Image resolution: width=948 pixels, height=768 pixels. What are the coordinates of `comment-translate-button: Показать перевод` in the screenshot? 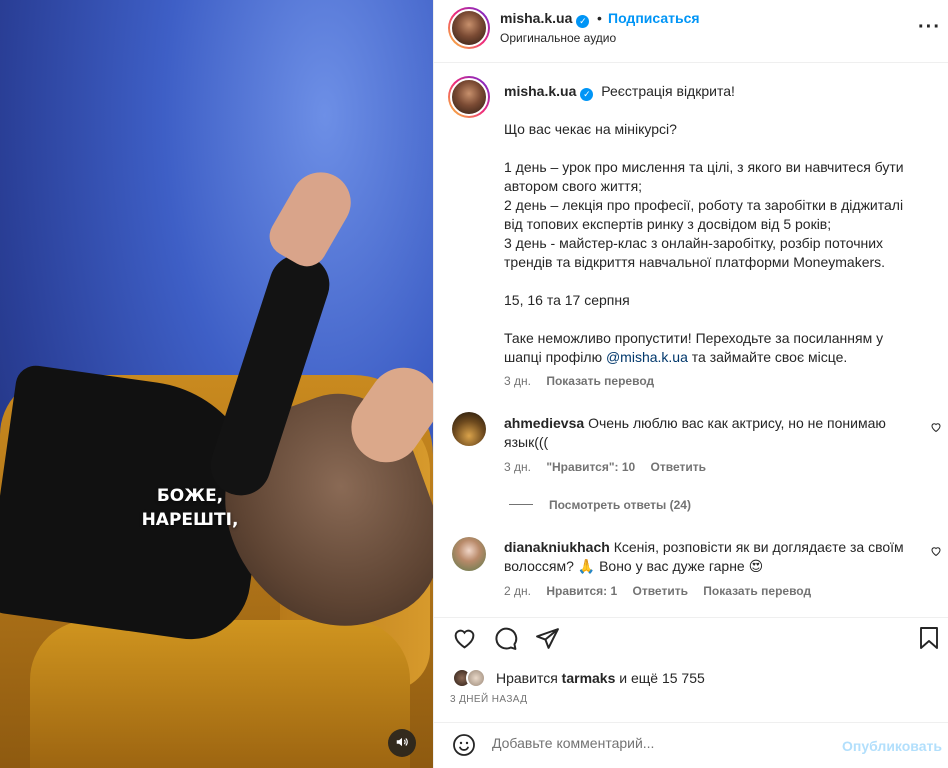 It's located at (757, 591).